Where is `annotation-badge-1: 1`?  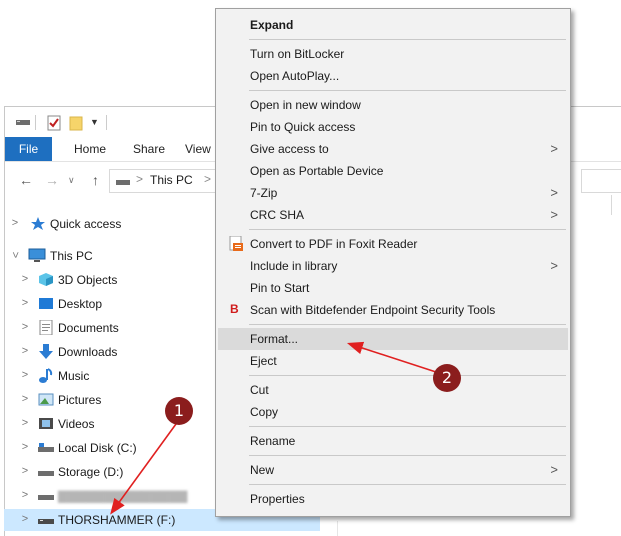 annotation-badge-1: 1 is located at coordinates (179, 411).